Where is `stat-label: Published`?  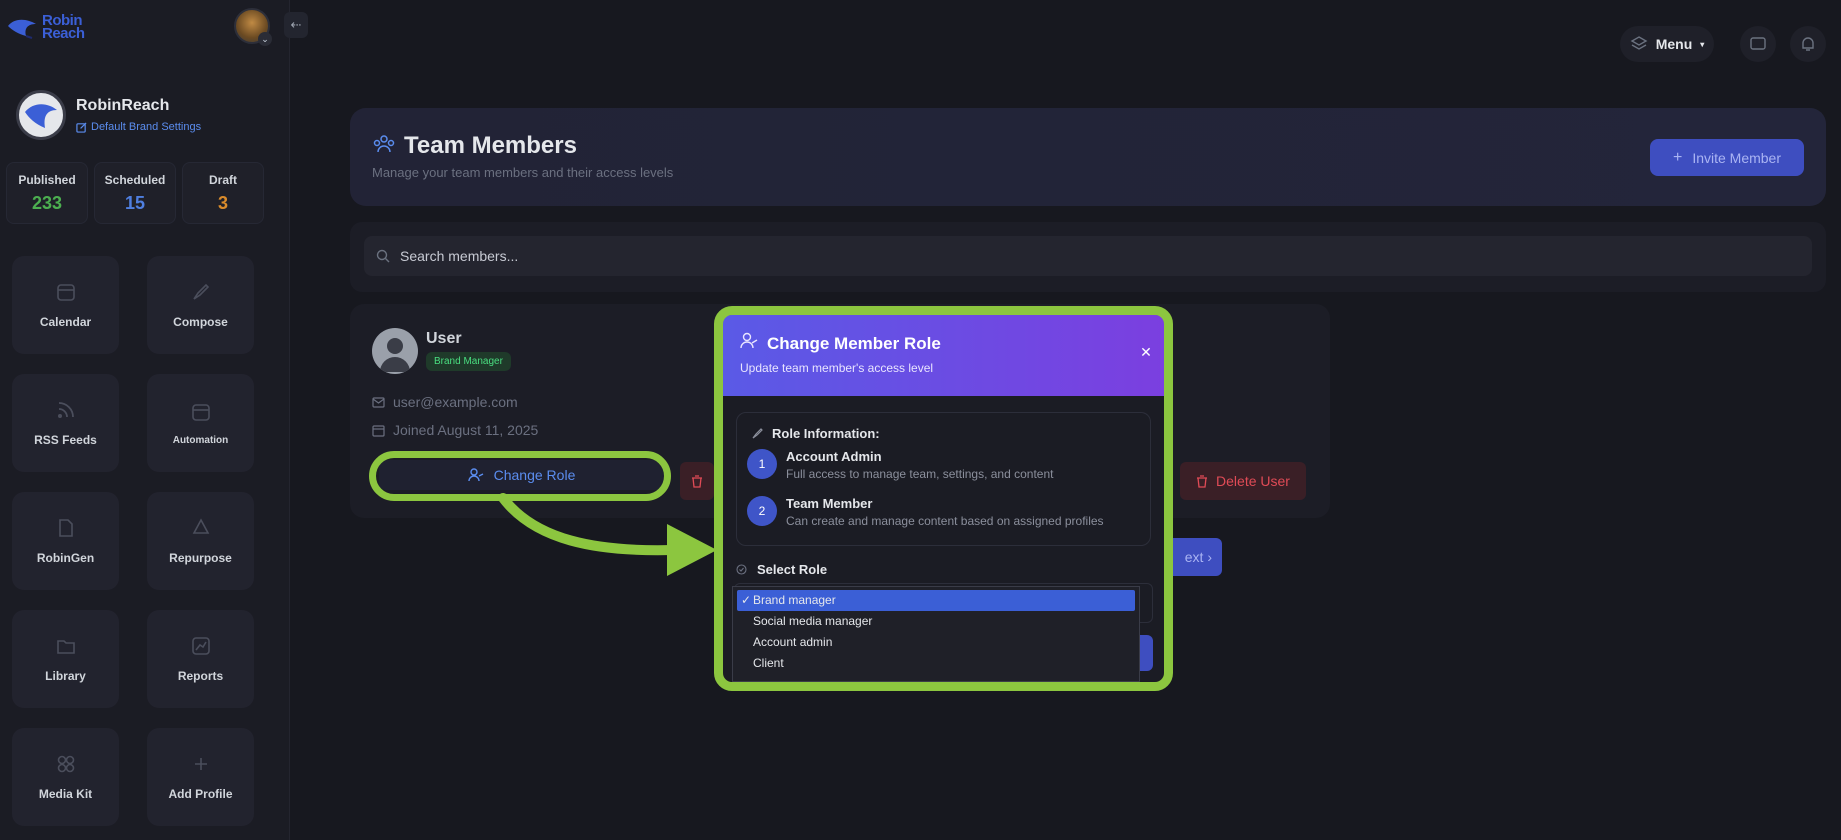 stat-label: Published is located at coordinates (47, 180).